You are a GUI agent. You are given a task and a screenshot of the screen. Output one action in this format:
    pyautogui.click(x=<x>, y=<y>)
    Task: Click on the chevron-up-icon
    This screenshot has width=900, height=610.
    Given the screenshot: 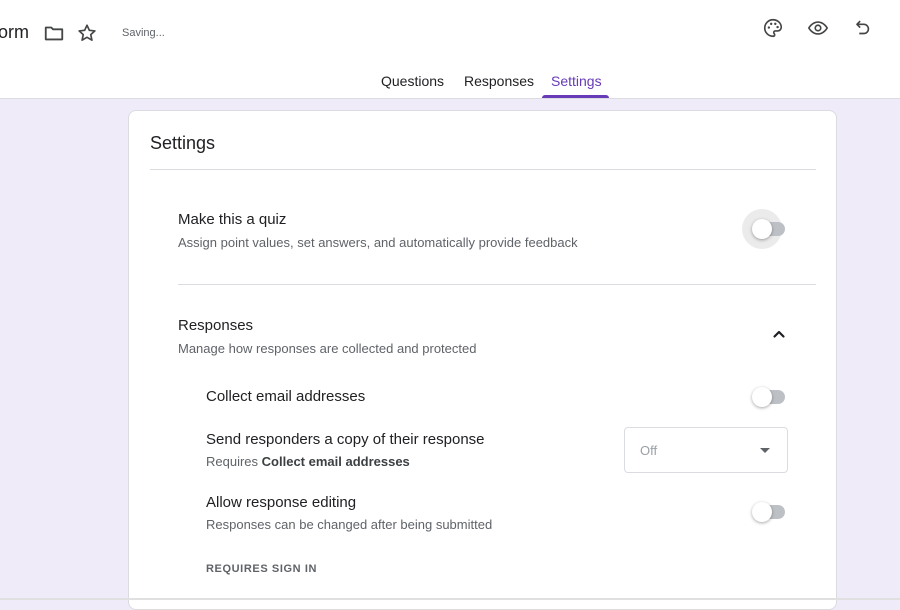 What is the action you would take?
    pyautogui.click(x=779, y=334)
    